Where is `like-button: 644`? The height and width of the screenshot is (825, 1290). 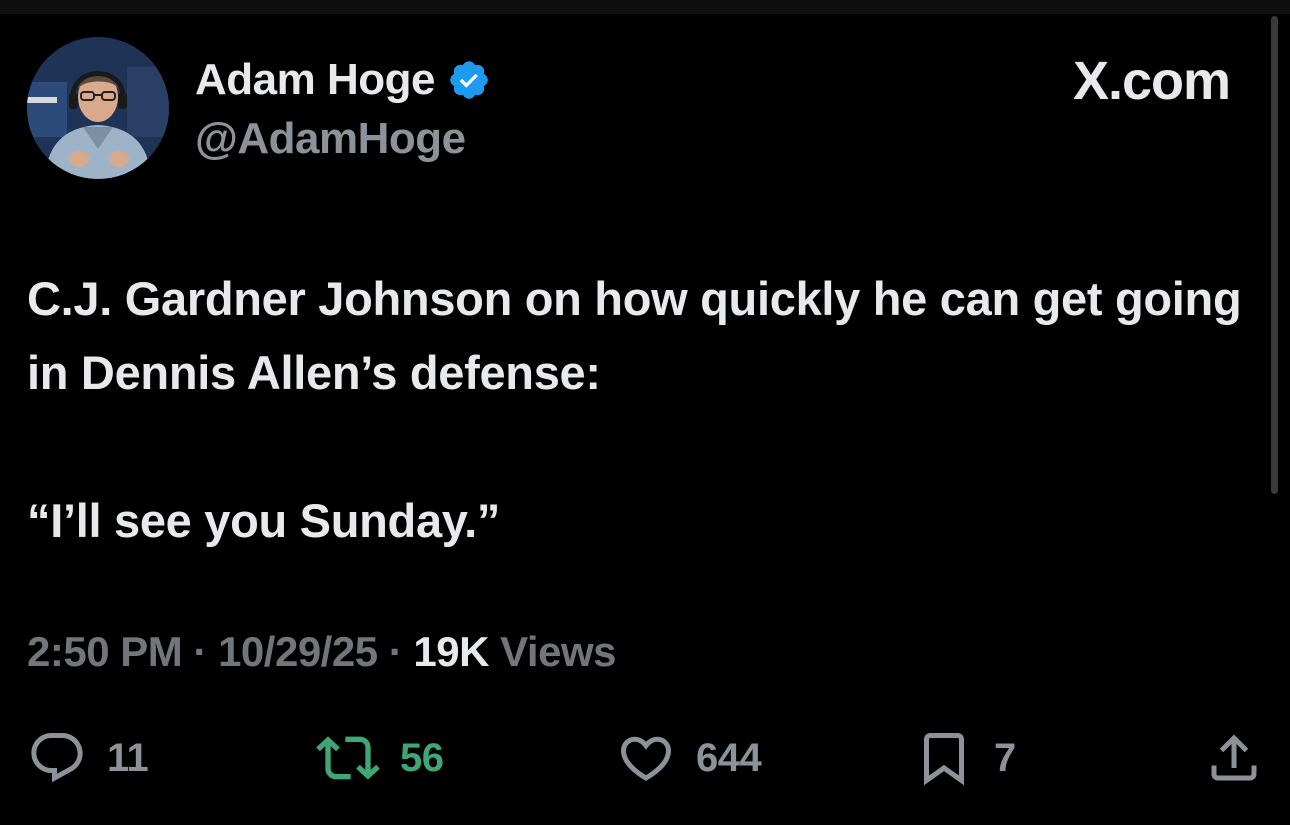
like-button: 644 is located at coordinates (689, 758).